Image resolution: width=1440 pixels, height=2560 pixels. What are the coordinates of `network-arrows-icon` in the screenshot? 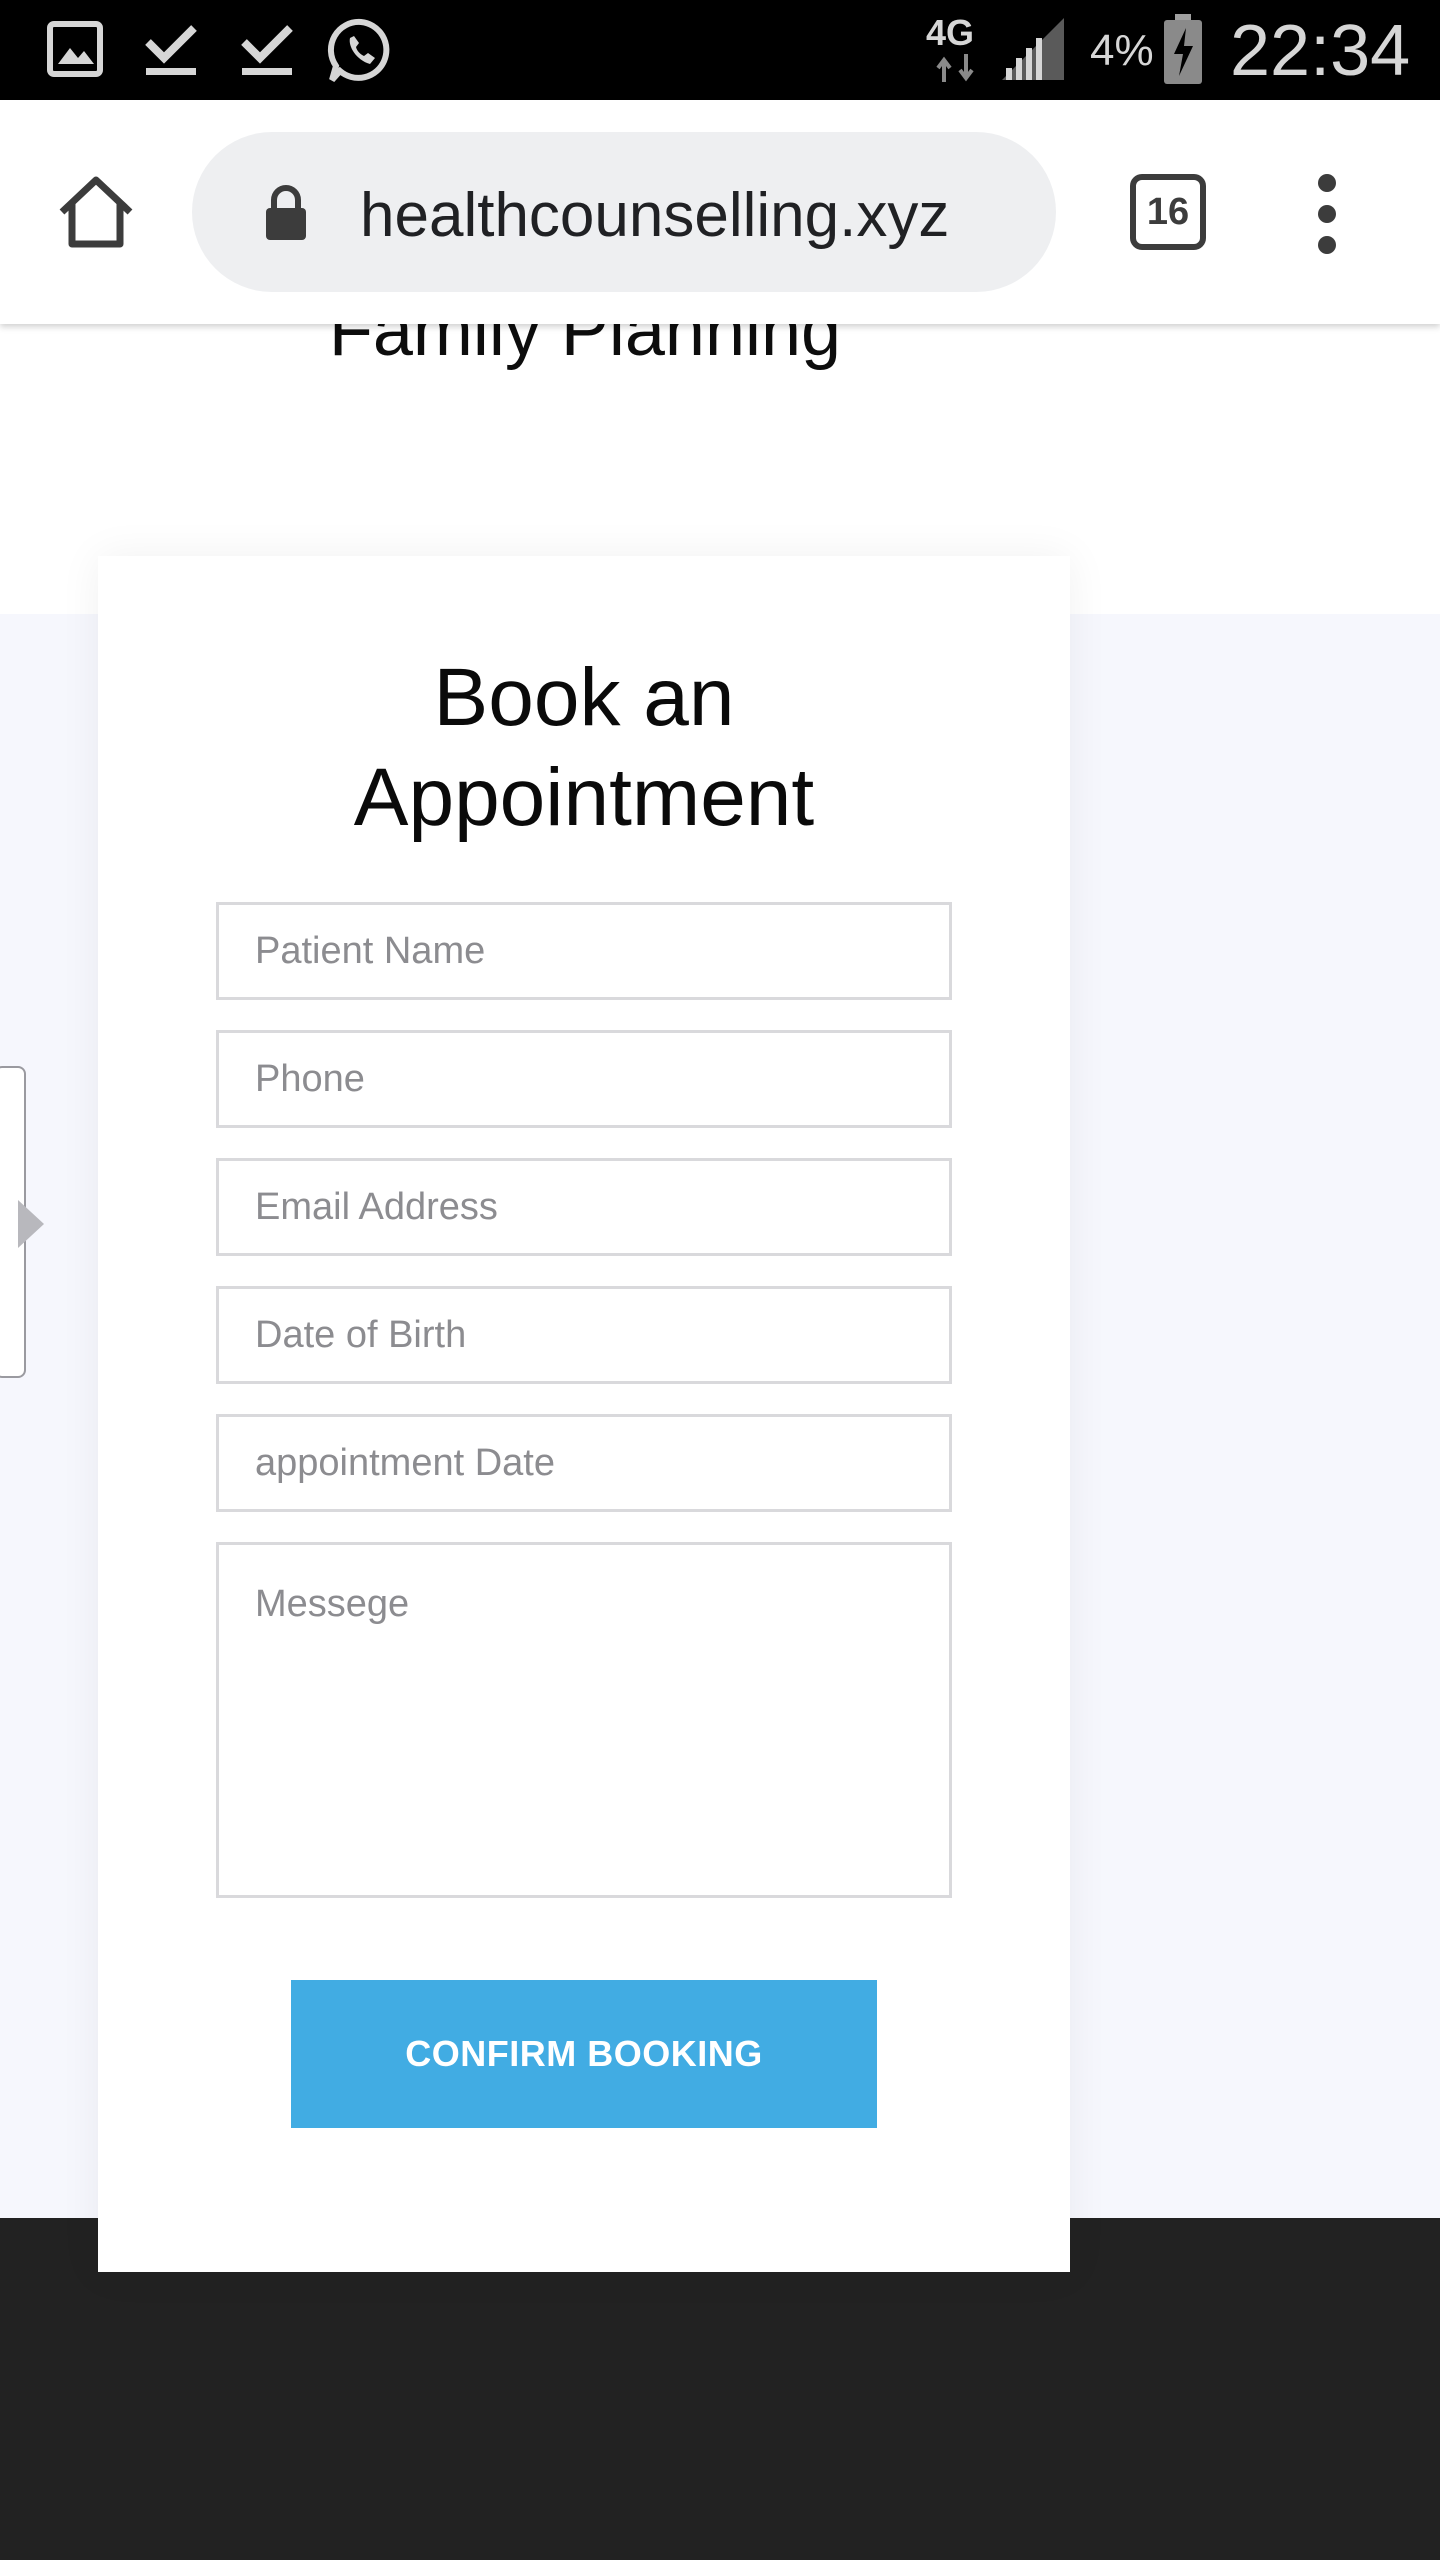 It's located at (955, 68).